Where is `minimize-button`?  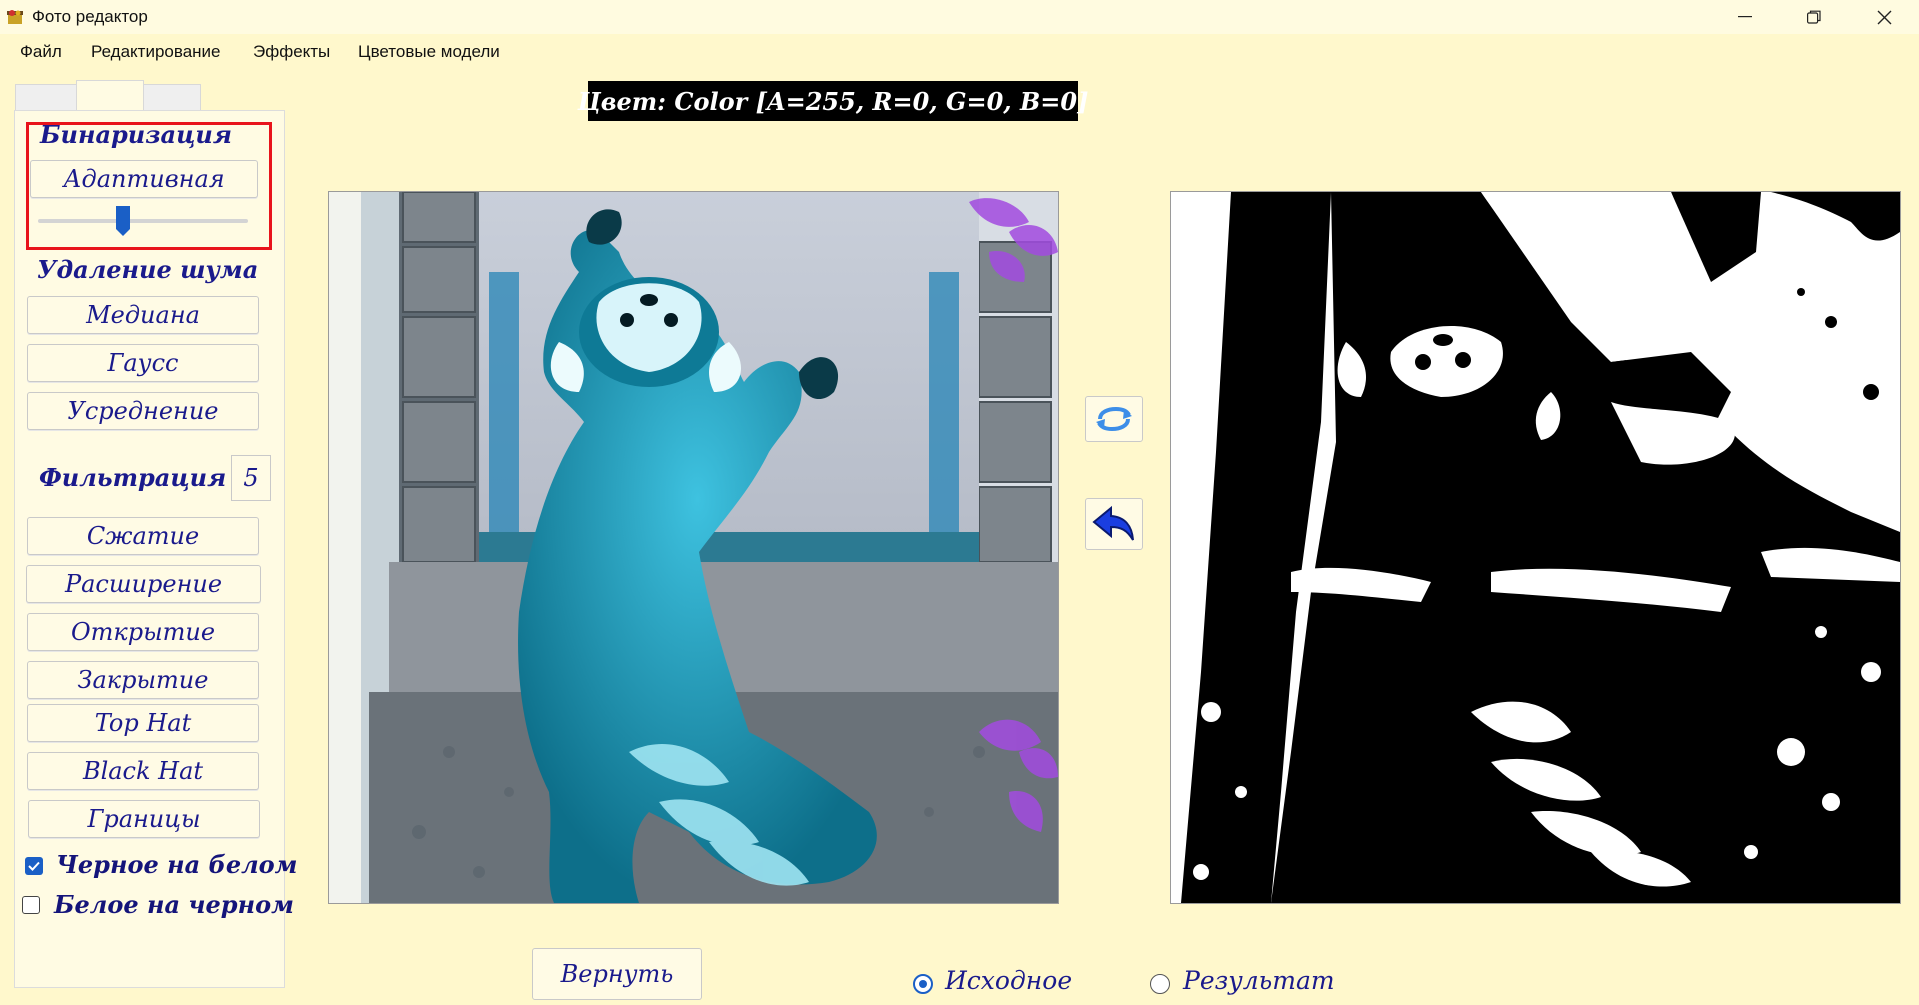
minimize-button is located at coordinates (1745, 17).